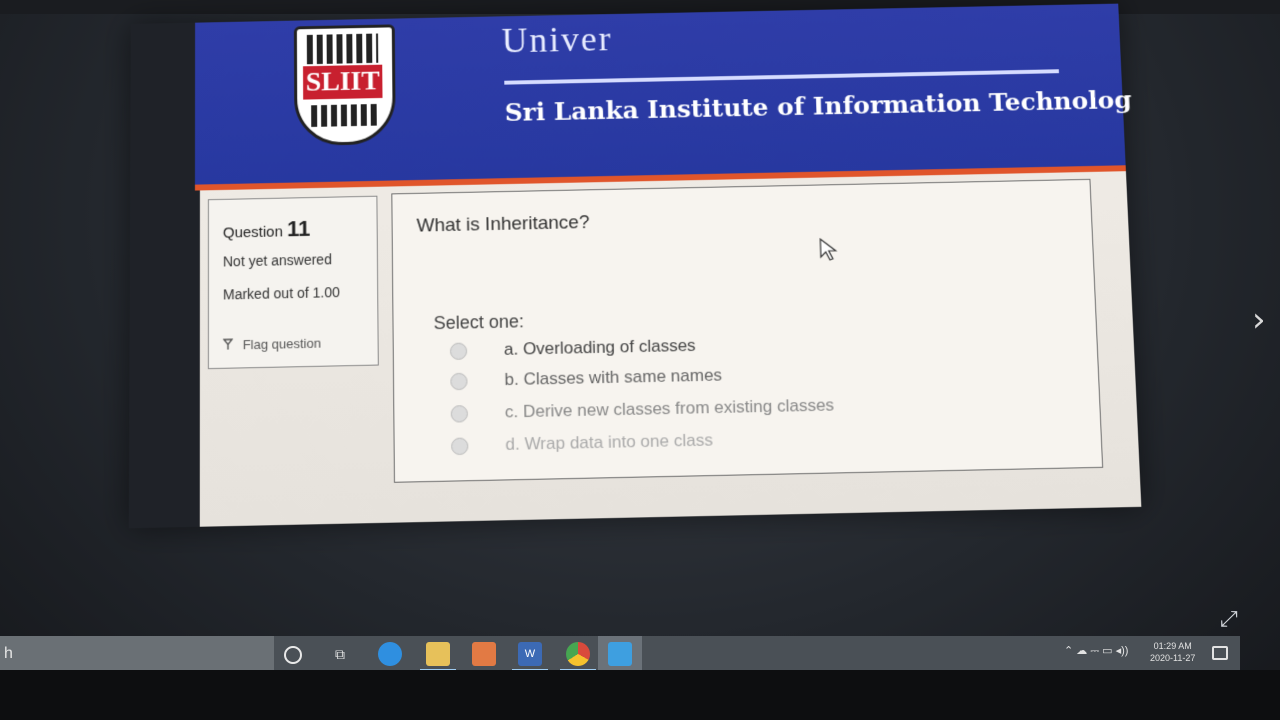  I want to click on edge-browser-icon, so click(390, 654).